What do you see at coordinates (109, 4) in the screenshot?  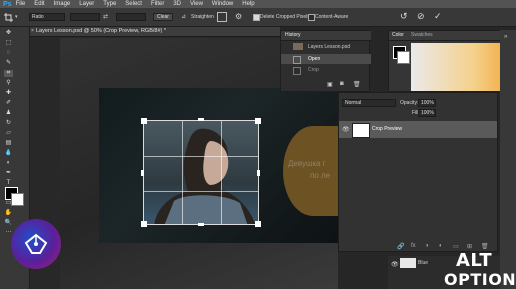 I see `menu-type: Type` at bounding box center [109, 4].